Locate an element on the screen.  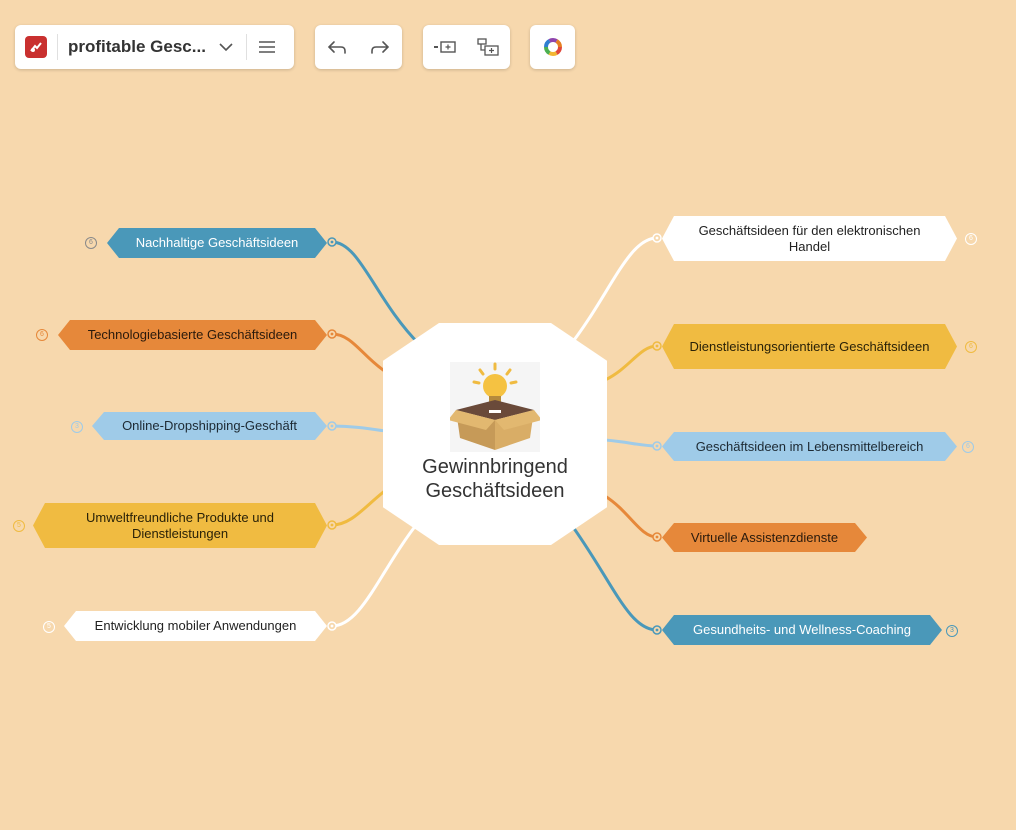
topic-node: Virtuelle Assistenzdienste is located at coordinates (764, 537).